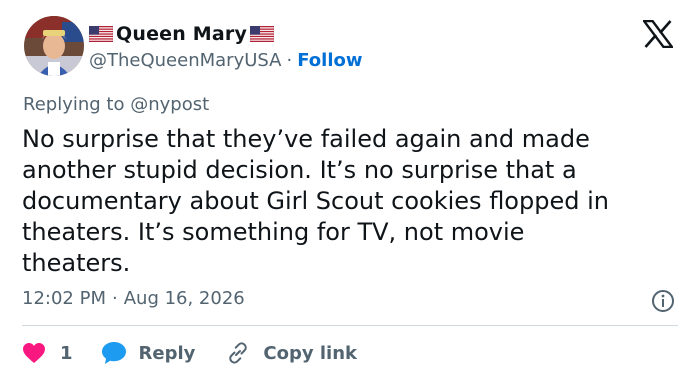 The width and height of the screenshot is (700, 379). What do you see at coordinates (169, 104) in the screenshot?
I see `reply-mention-link: @nypost` at bounding box center [169, 104].